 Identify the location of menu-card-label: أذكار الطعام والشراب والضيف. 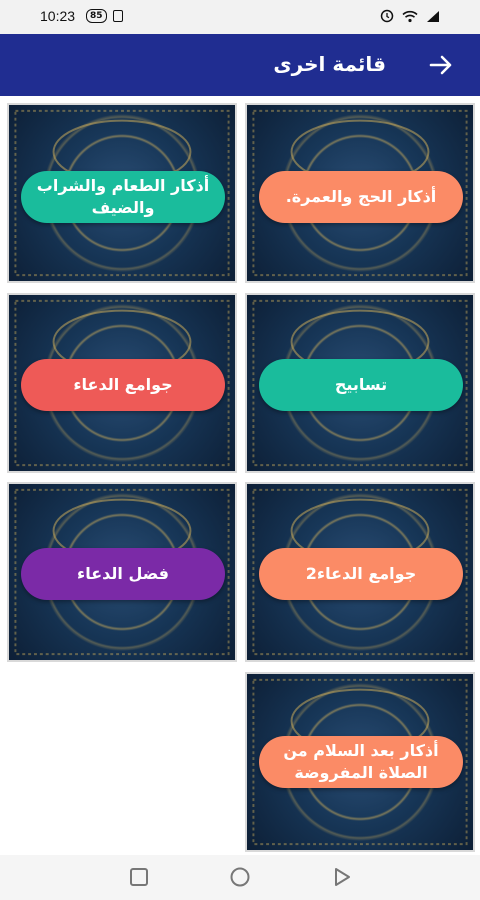
(123, 197).